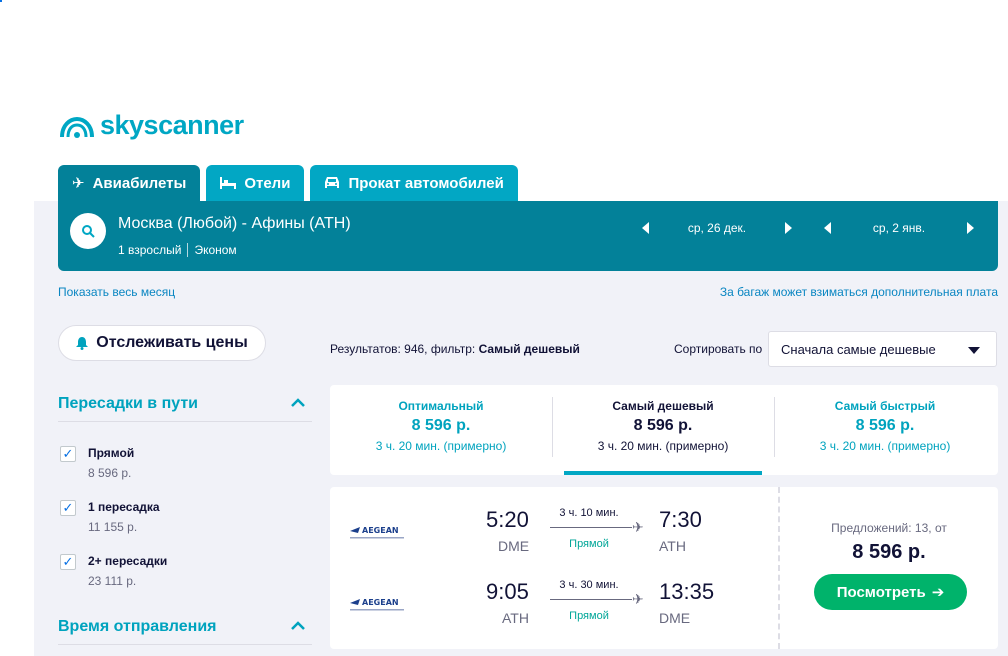  What do you see at coordinates (234, 224) in the screenshot?
I see `route-text: Москва (Любой) - Афины (ATH)` at bounding box center [234, 224].